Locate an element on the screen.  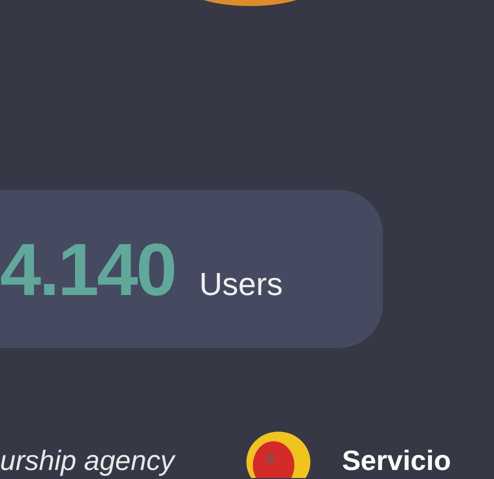
brand-name: Servicio is located at coordinates (396, 461).